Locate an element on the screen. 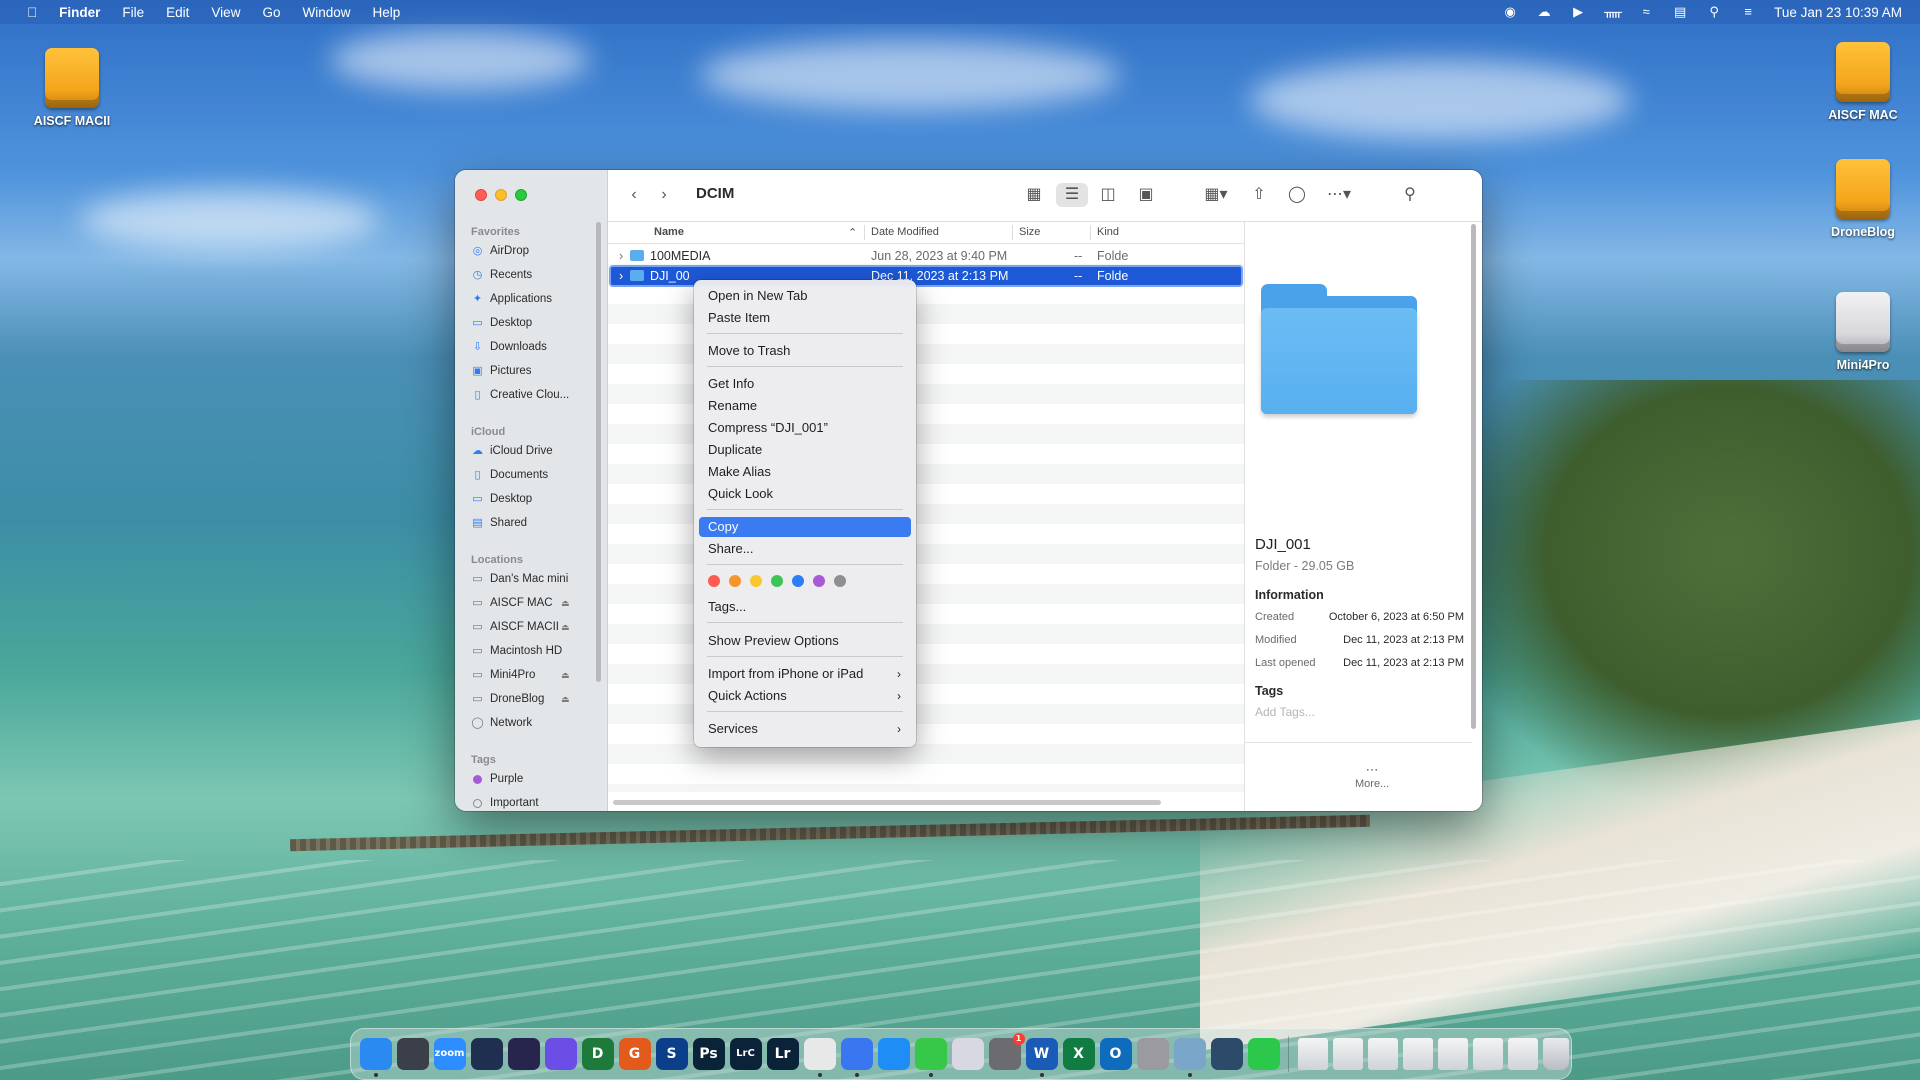 This screenshot has height=1080, width=1920. g-app-icon: G is located at coordinates (634, 1054).